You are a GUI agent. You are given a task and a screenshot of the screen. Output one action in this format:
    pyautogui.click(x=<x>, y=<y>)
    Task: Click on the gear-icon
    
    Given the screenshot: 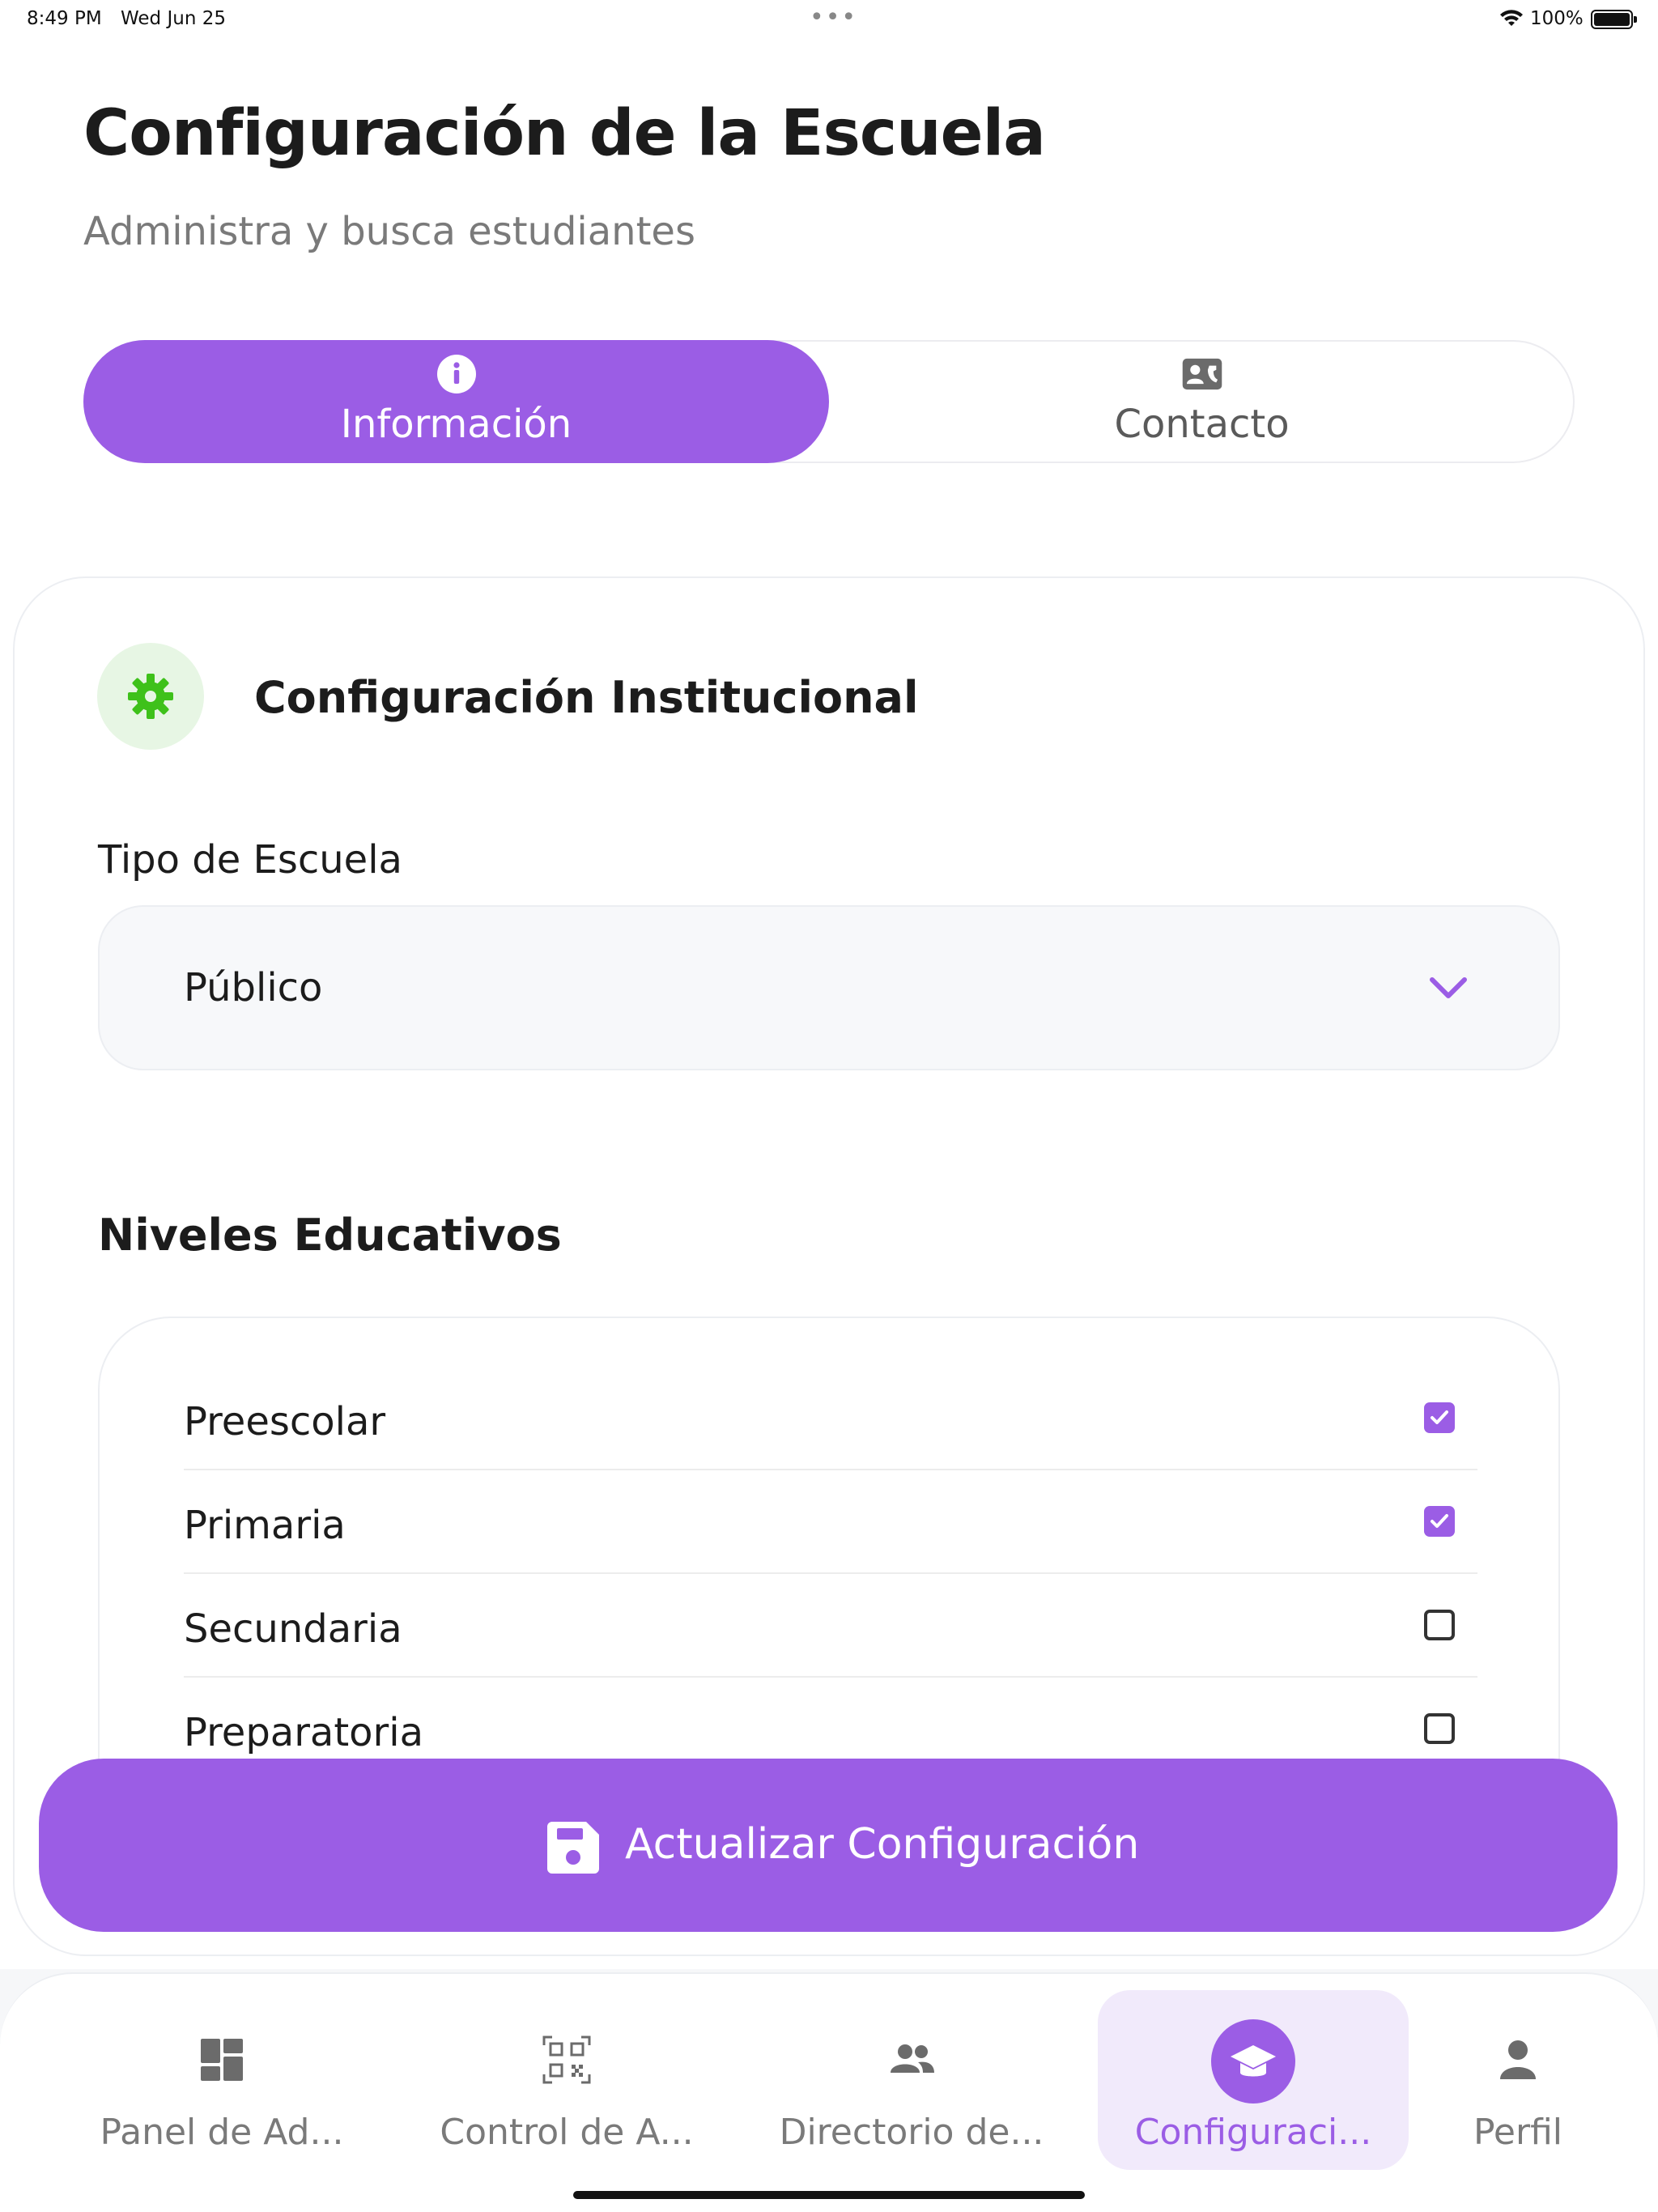 What is the action you would take?
    pyautogui.click(x=150, y=697)
    